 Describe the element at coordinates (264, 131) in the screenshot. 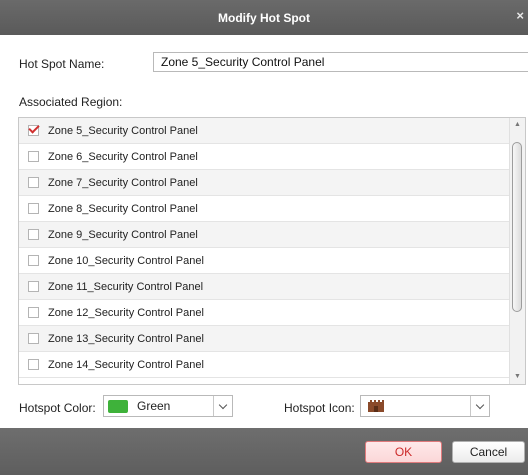

I see `list-item: Zone 5_Security Control Panel` at that location.